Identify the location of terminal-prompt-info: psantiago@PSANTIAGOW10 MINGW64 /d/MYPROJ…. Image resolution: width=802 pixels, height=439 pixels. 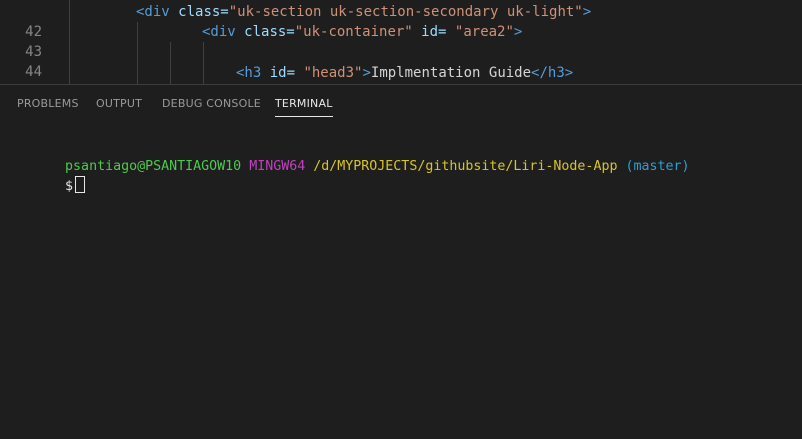
(353, 167).